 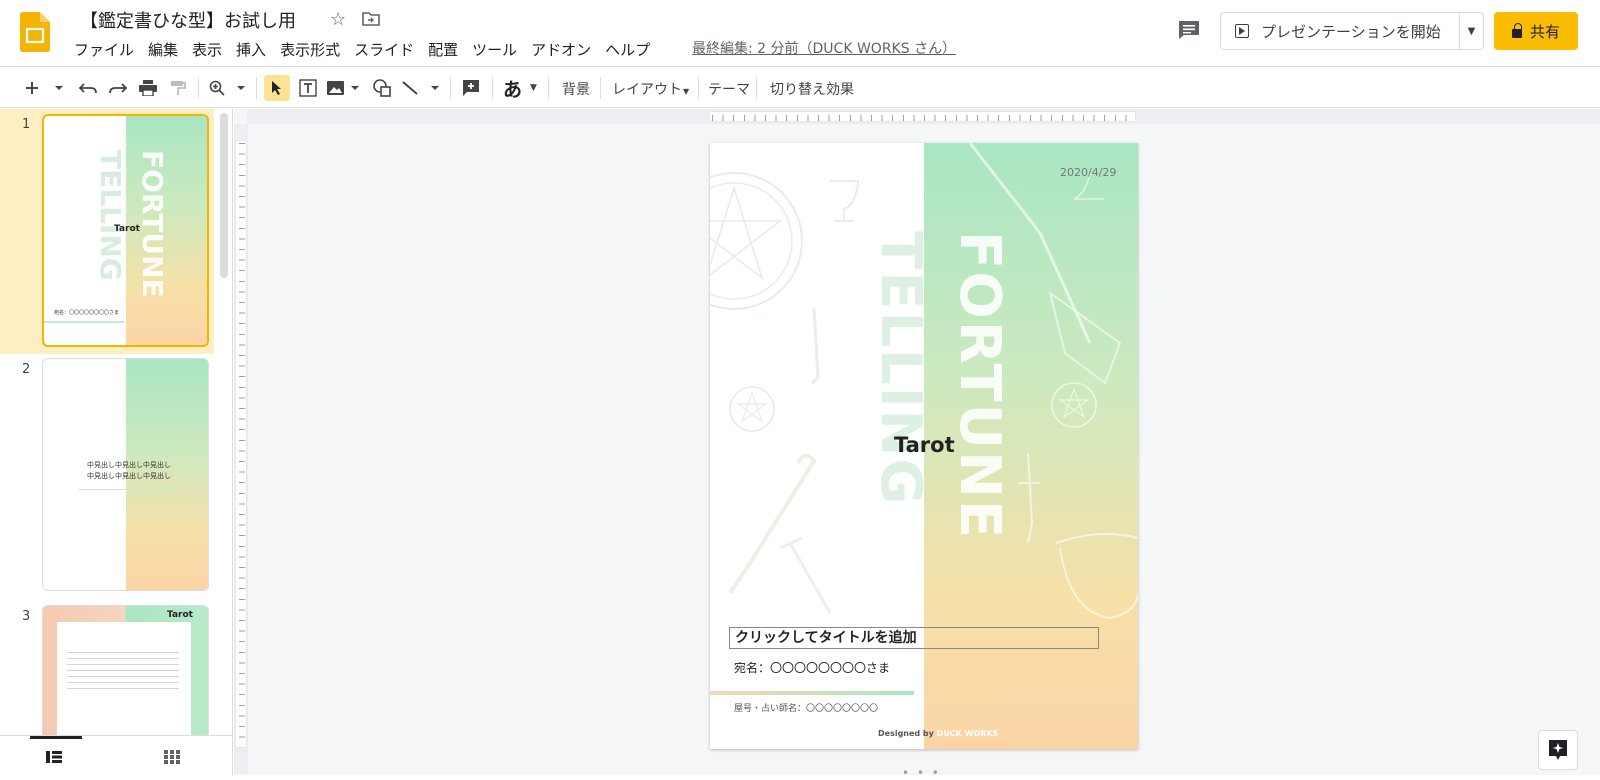 I want to click on comment-add-icon, so click(x=471, y=88).